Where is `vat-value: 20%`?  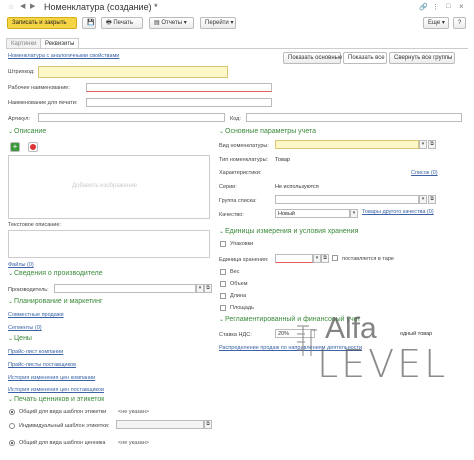 vat-value: 20% is located at coordinates (284, 334).